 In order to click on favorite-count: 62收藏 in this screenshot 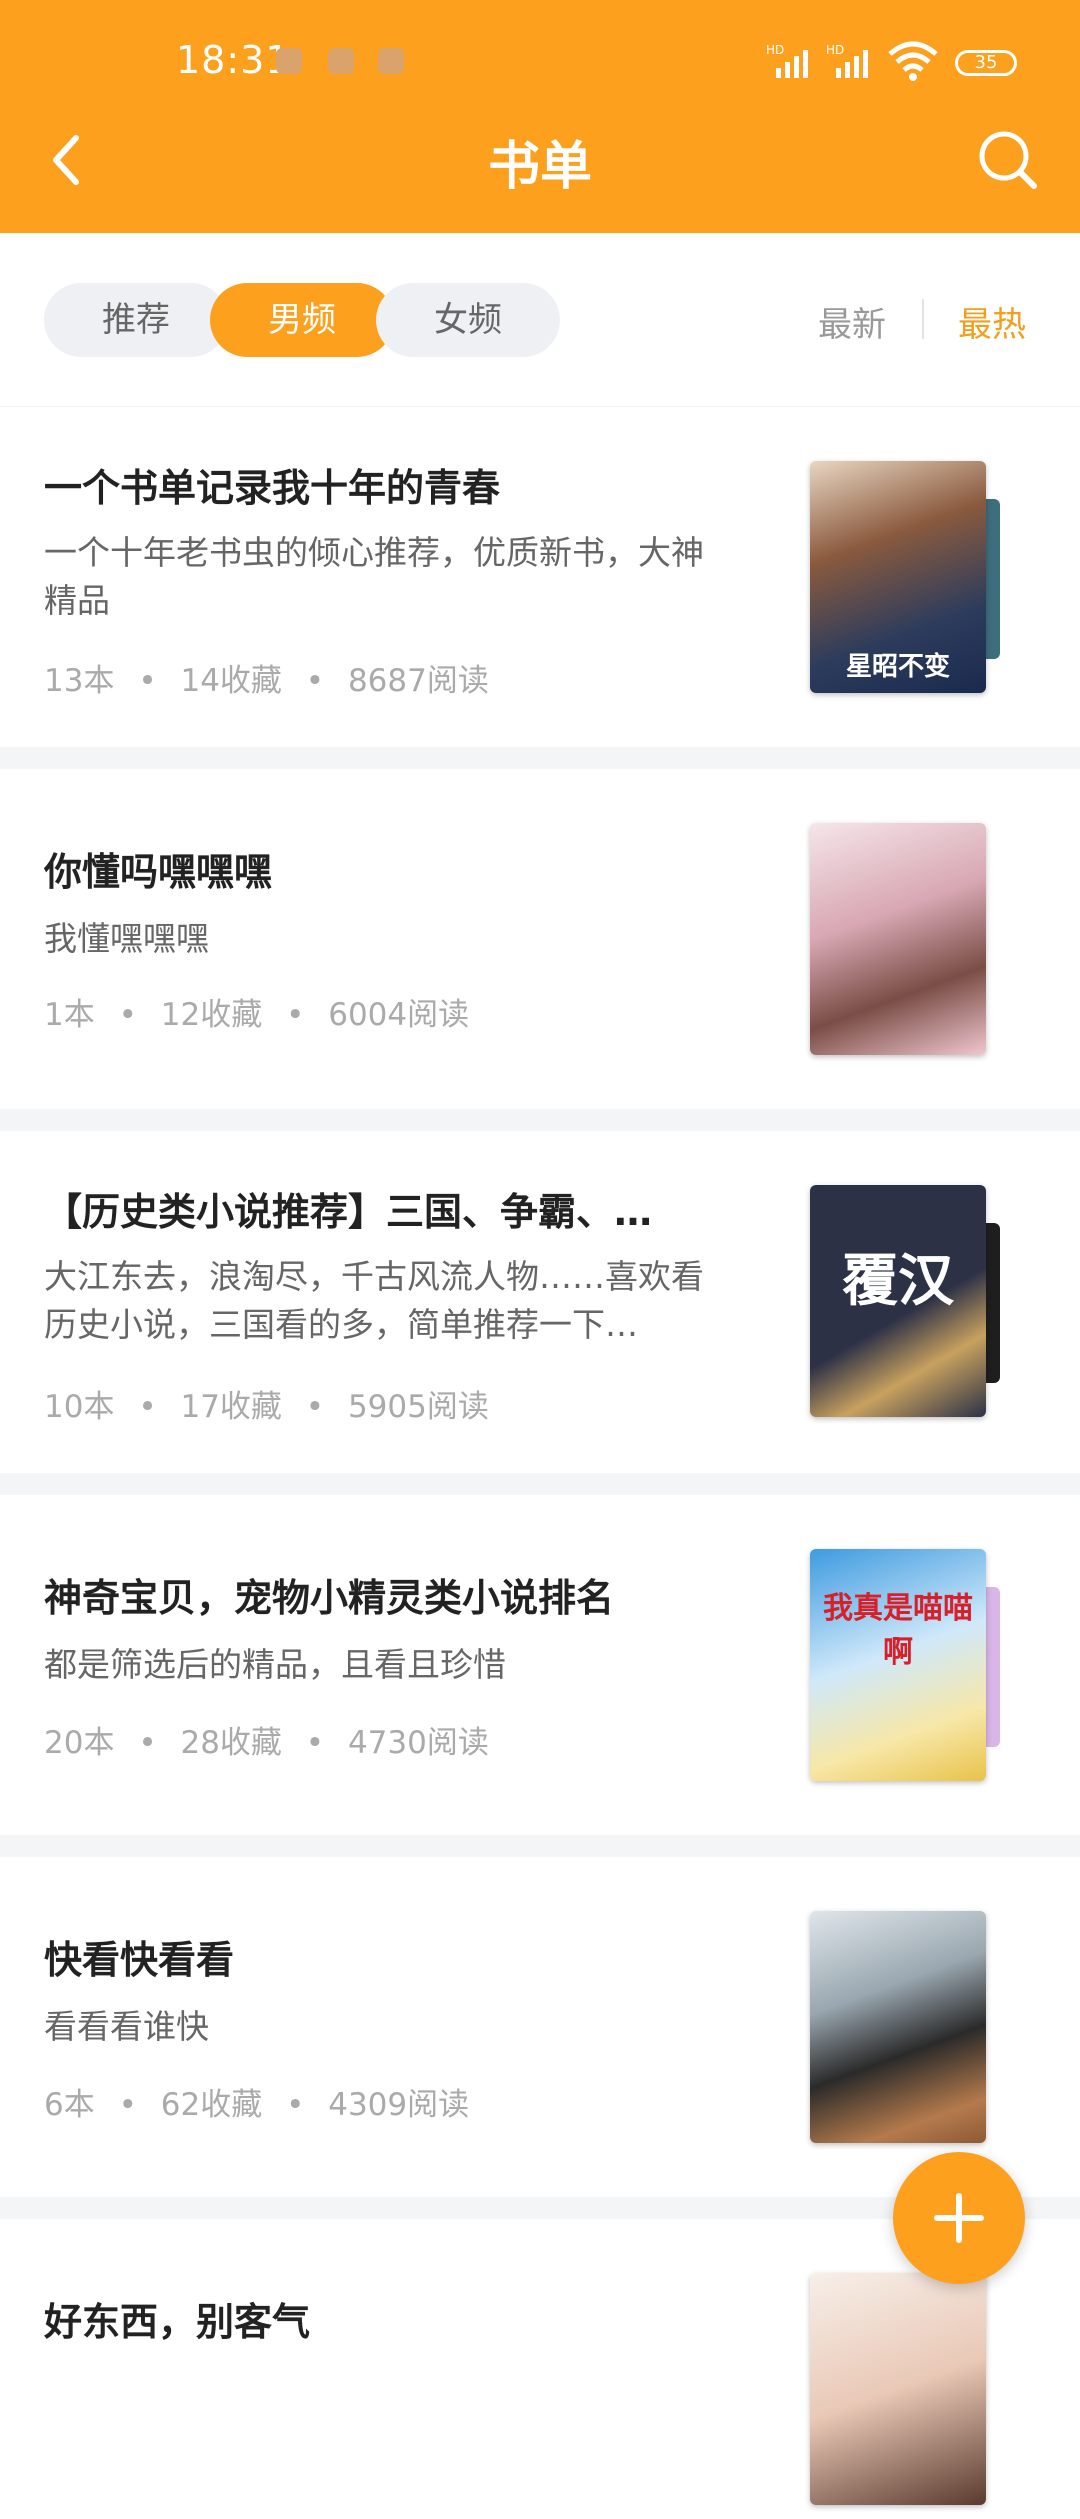, I will do `click(211, 2105)`.